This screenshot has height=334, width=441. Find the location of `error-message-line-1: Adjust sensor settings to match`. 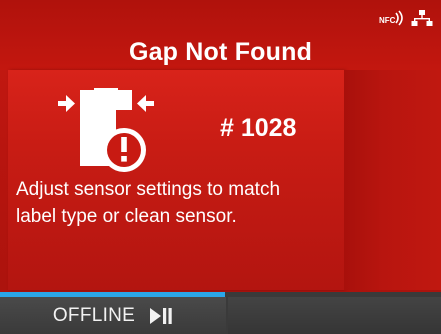

error-message-line-1: Adjust sensor settings to match is located at coordinates (148, 189).